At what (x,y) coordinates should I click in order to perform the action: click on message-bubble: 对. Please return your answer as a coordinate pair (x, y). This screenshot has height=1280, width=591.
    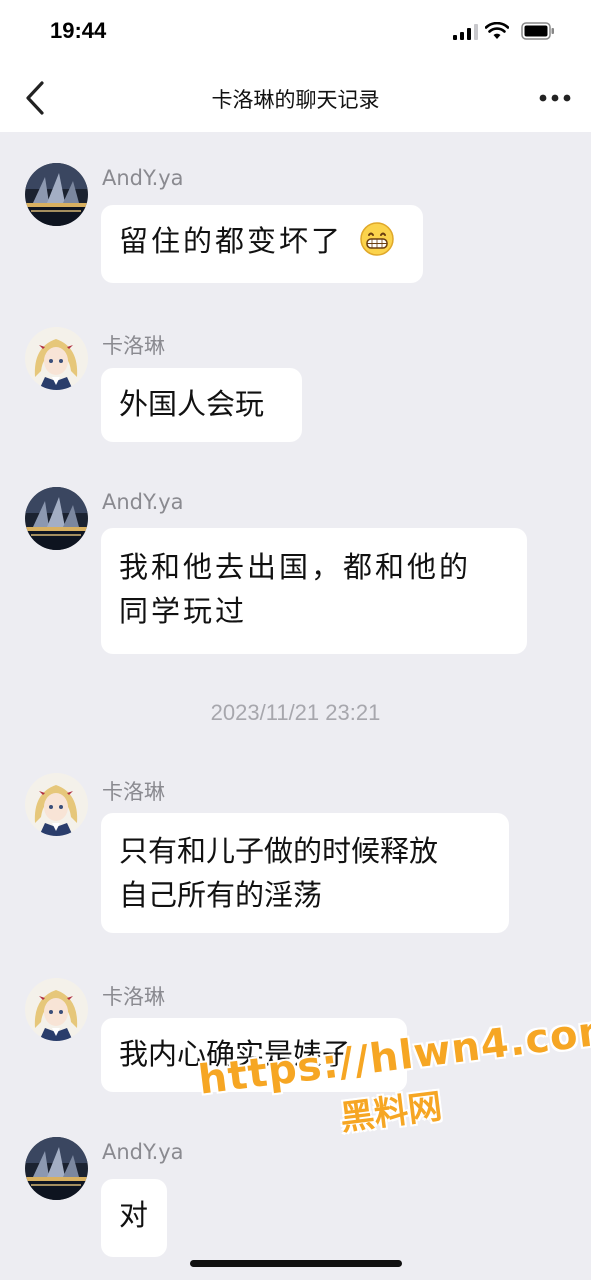
    Looking at the image, I should click on (134, 1218).